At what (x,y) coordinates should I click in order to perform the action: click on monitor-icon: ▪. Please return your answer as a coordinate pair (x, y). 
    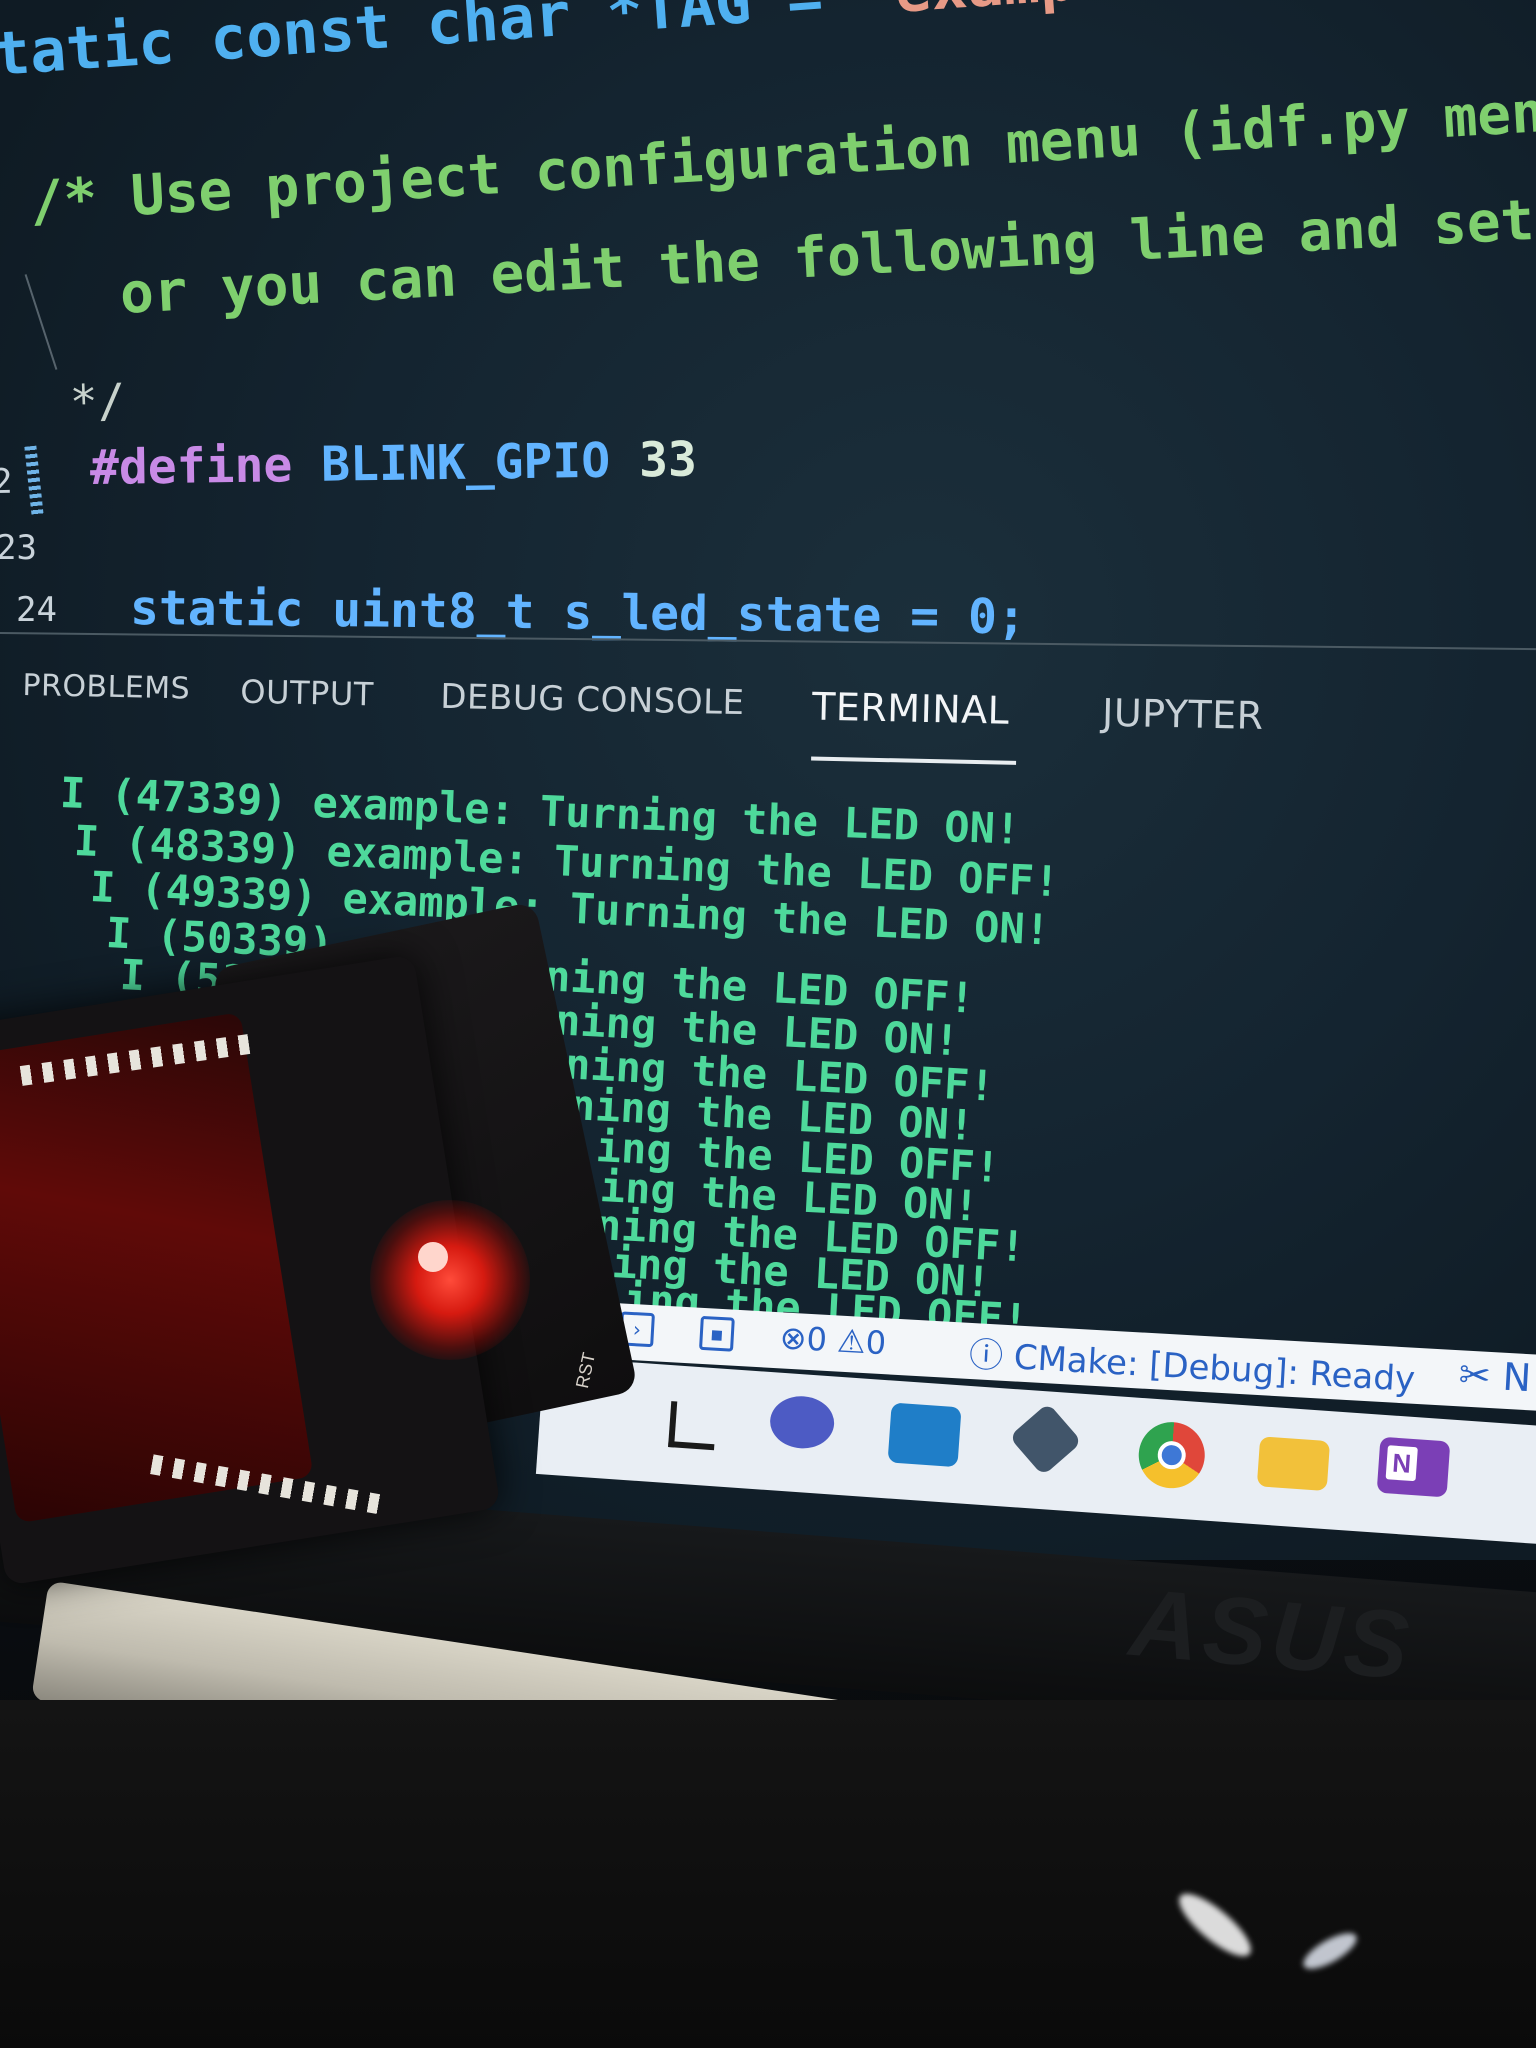
    Looking at the image, I should click on (717, 1333).